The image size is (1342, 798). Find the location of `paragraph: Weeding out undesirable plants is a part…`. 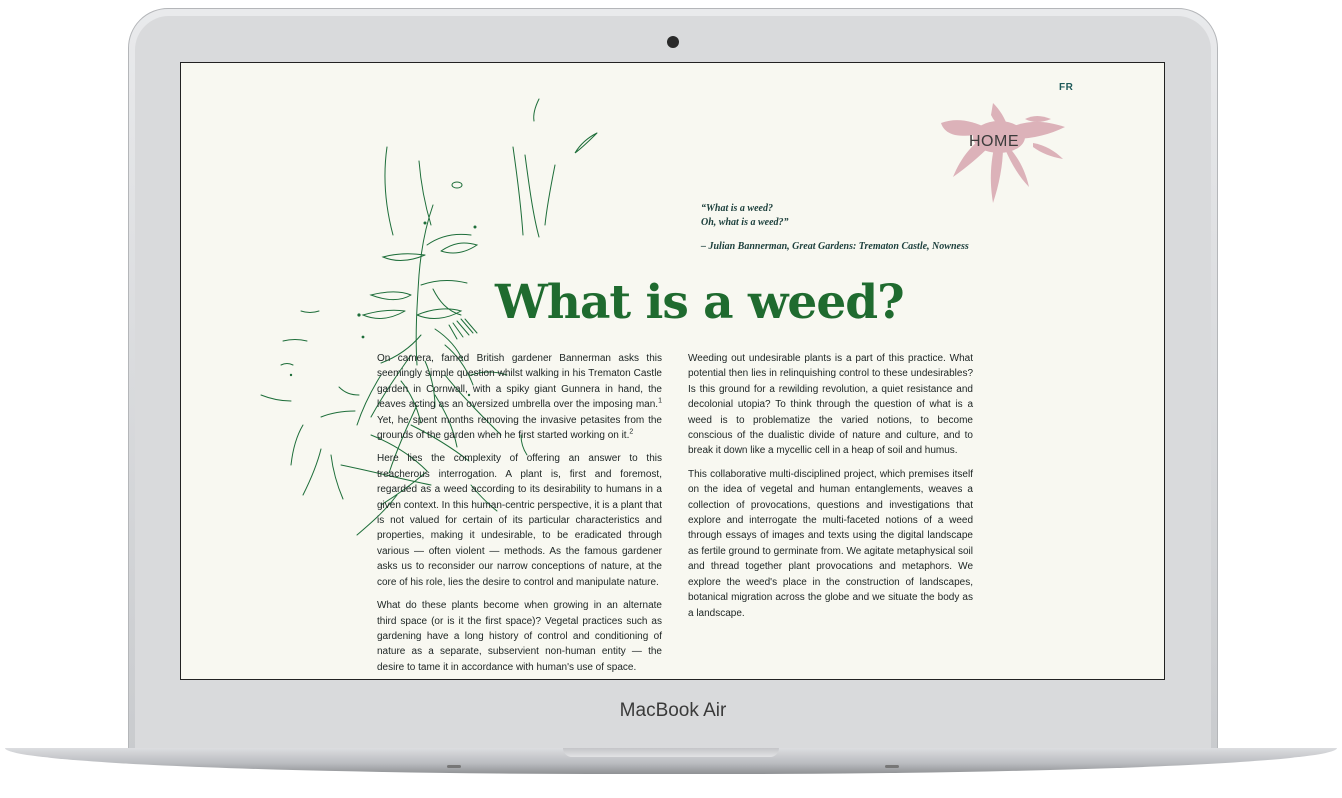

paragraph: Weeding out undesirable plants is a part… is located at coordinates (830, 405).